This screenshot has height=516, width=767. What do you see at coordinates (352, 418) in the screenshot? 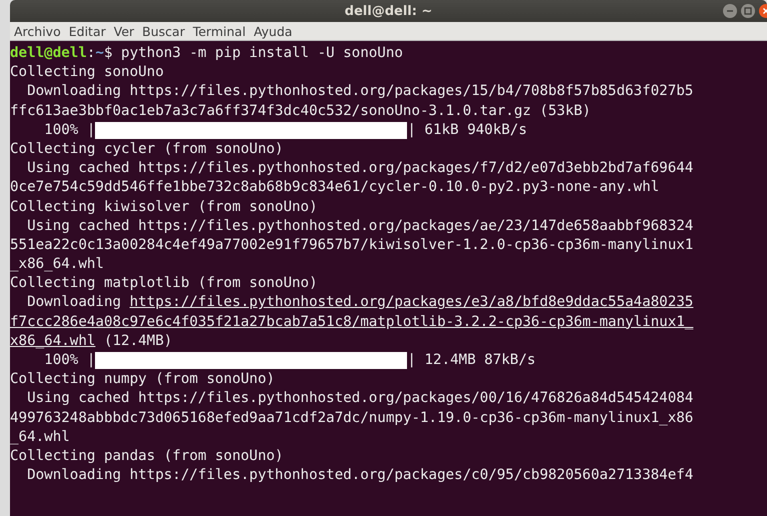
I see `output-line: 499763248abbbdc73d065168efed9aa71cdf2a7dc/numpy-1.19.0-cp36-cp36m-manylinux1_x86` at bounding box center [352, 418].